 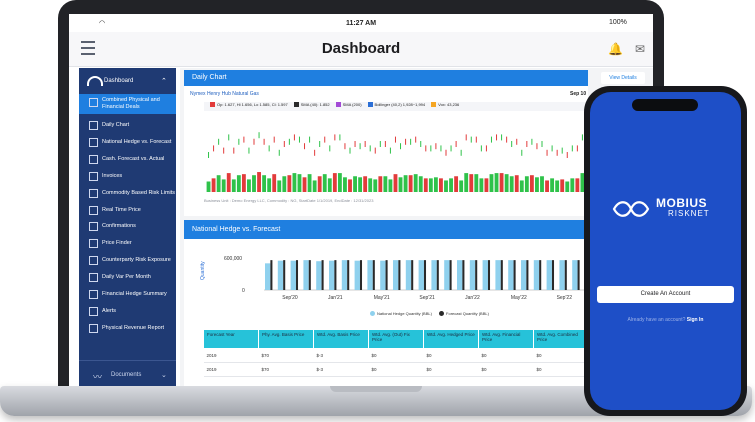 What do you see at coordinates (112, 175) in the screenshot?
I see `sidebar-item-label: Invoices` at bounding box center [112, 175].